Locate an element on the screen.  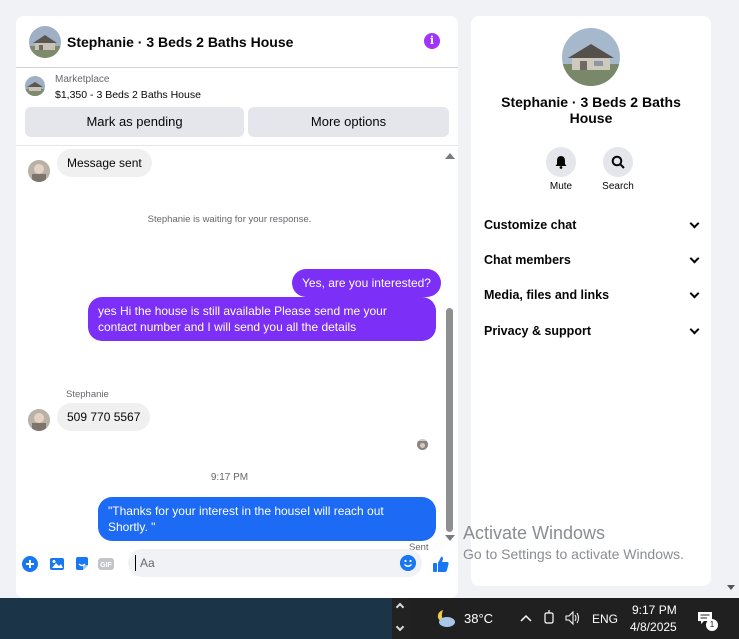
section-label: Chat members is located at coordinates (527, 260).